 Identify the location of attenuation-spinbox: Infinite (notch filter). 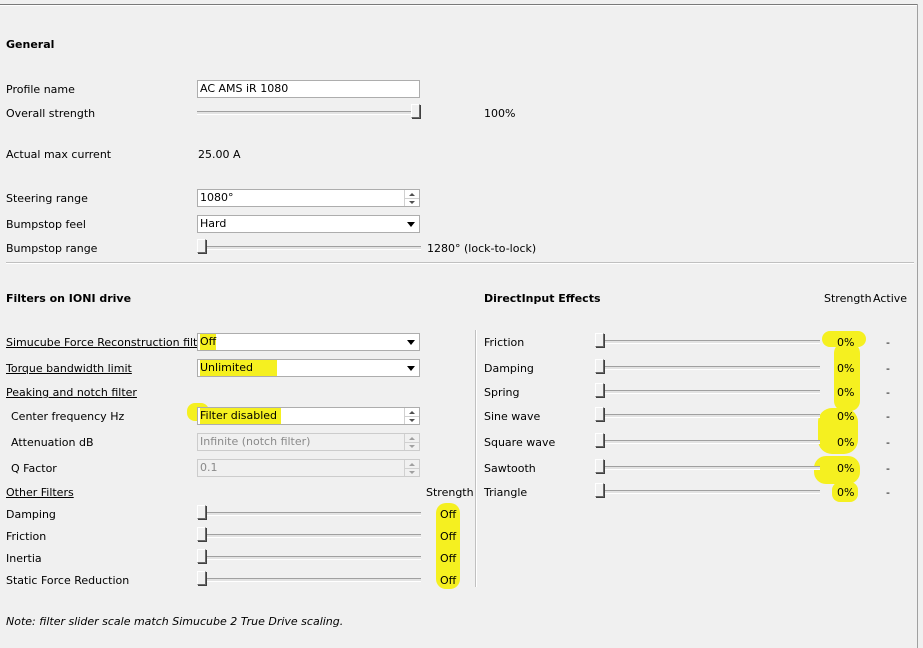
(308, 442).